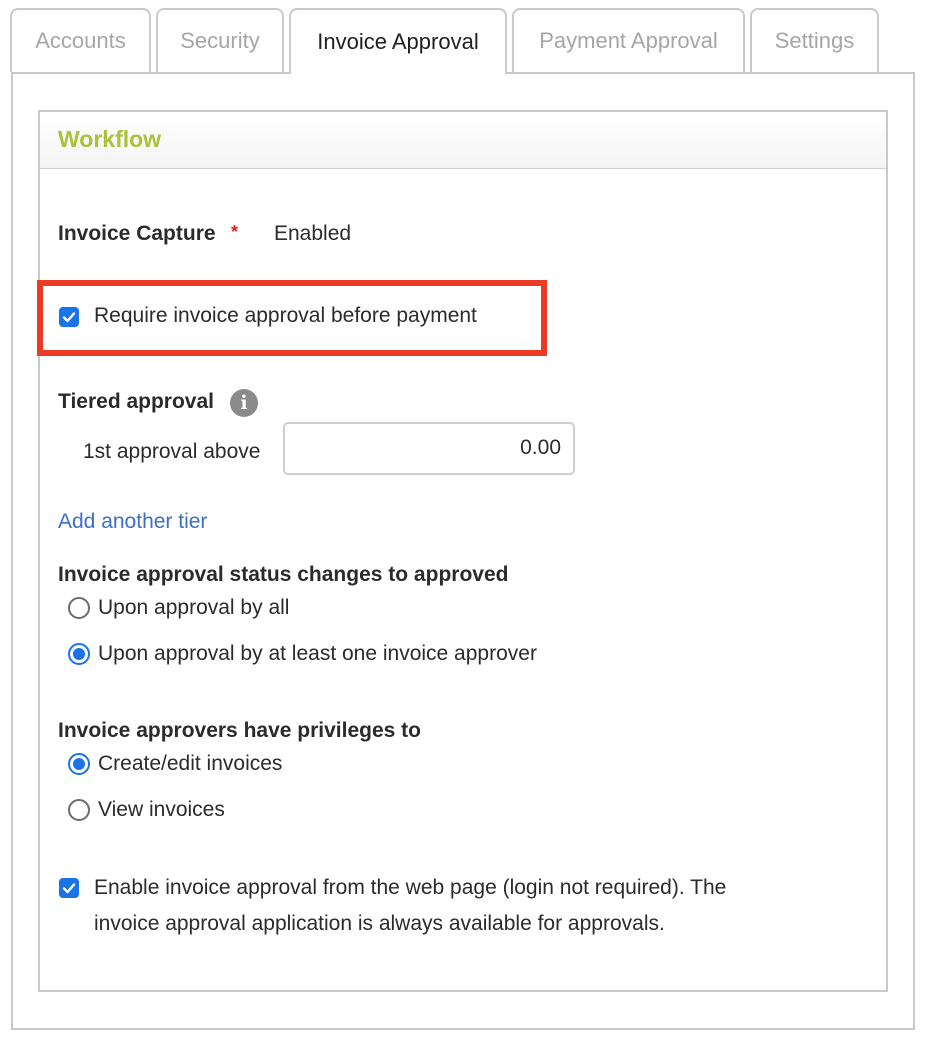 This screenshot has width=930, height=1050. Describe the element at coordinates (193, 608) in the screenshot. I see `radio-approval-by-all-label: Upon approval by all` at that location.